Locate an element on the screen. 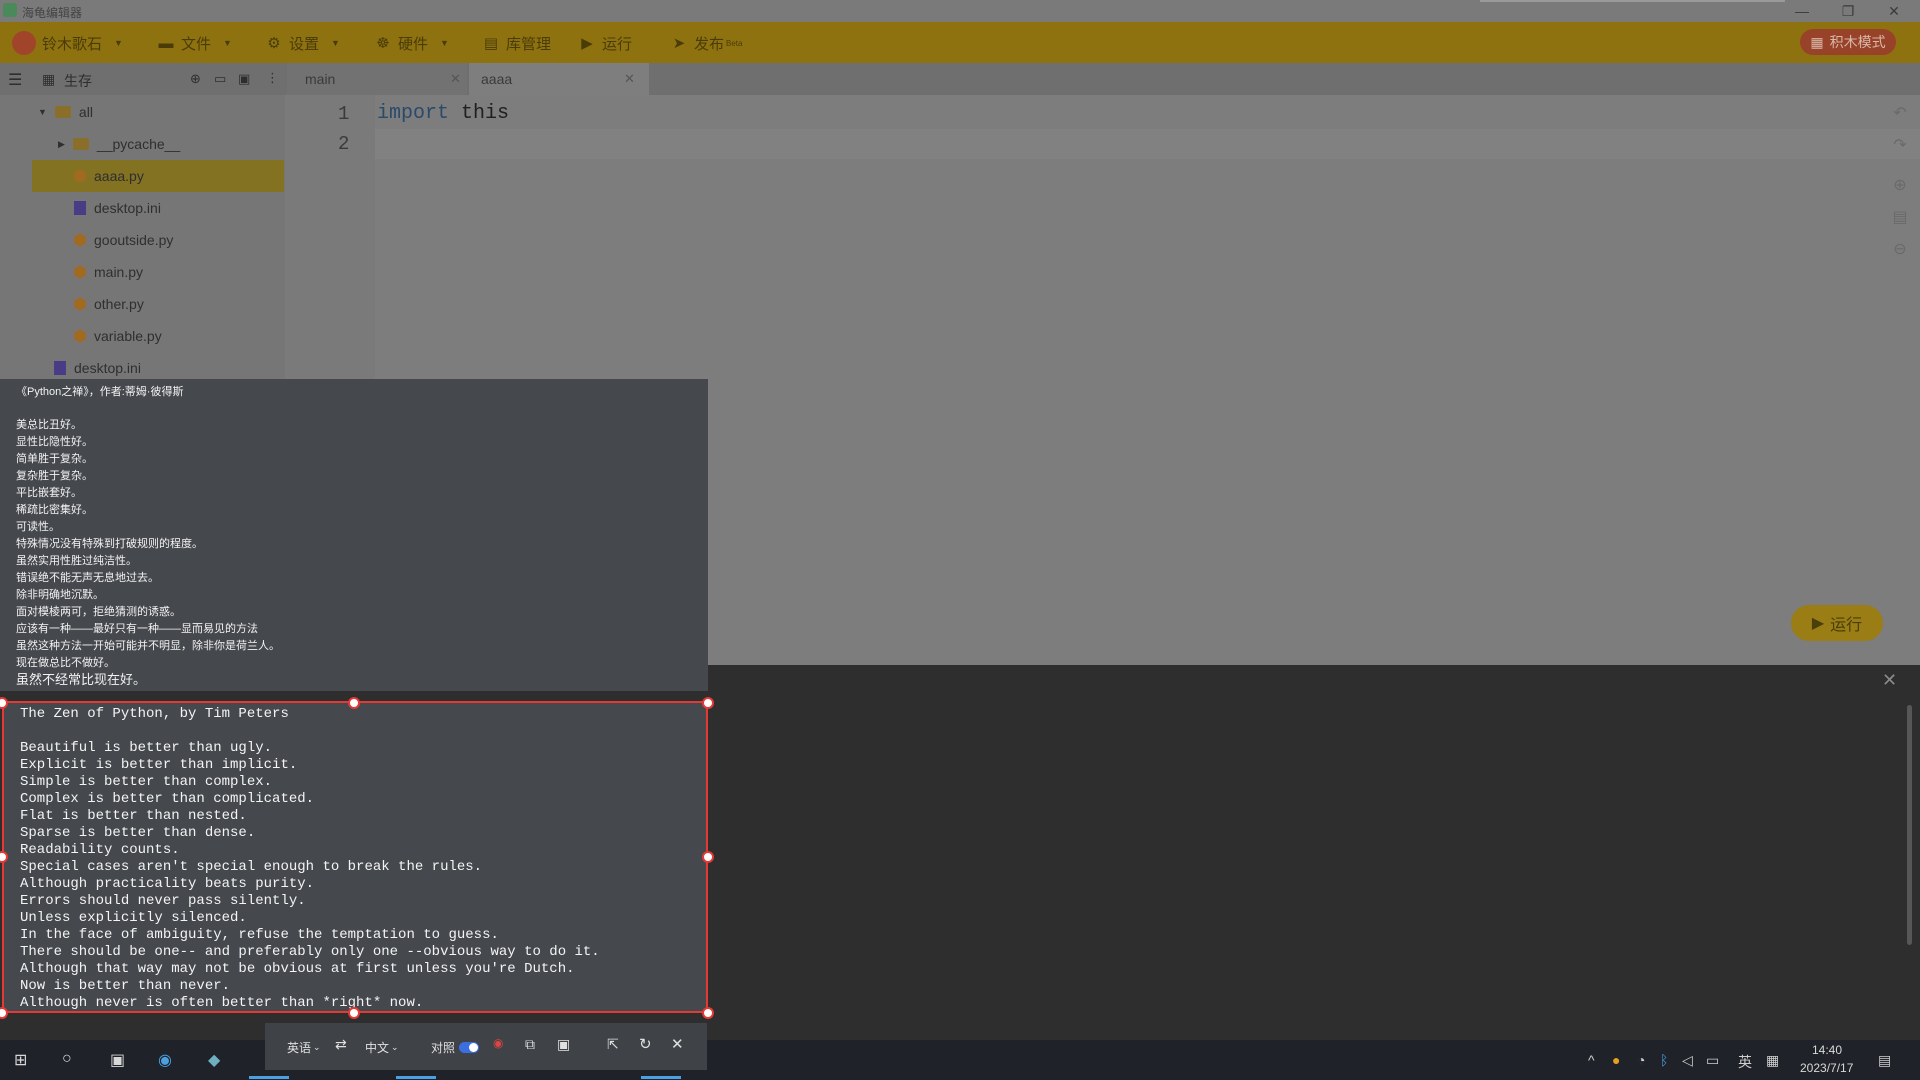 The height and width of the screenshot is (1080, 1920). undo-icon: ↶ is located at coordinates (1900, 113).